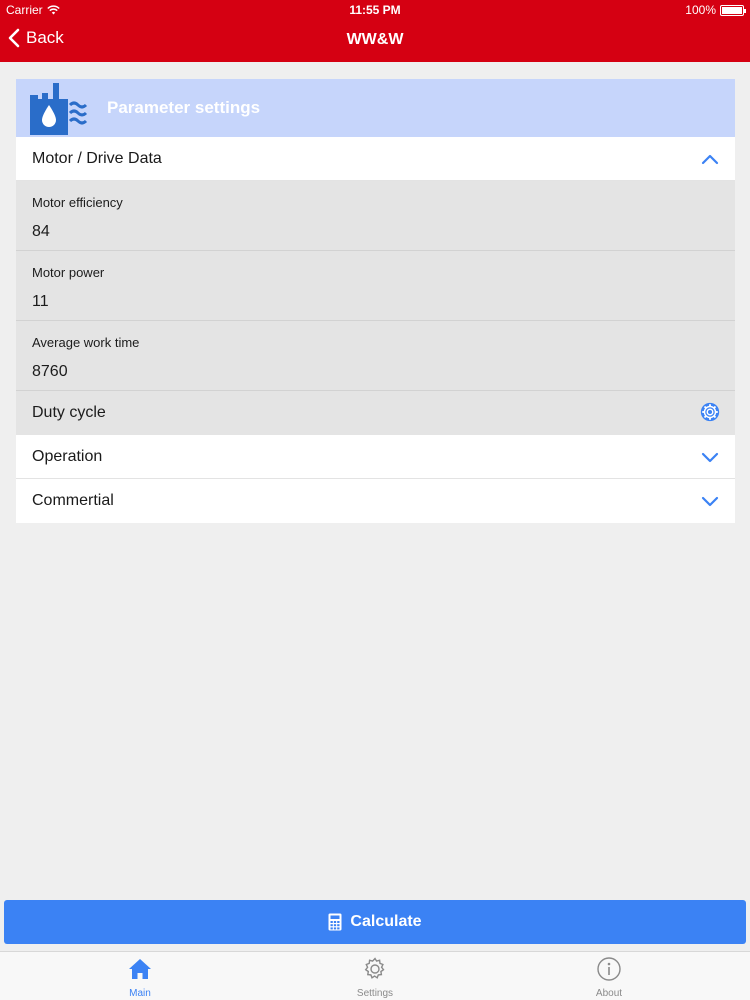 The image size is (750, 1000). Describe the element at coordinates (386, 921) in the screenshot. I see `calculate-label: Calculate` at that location.